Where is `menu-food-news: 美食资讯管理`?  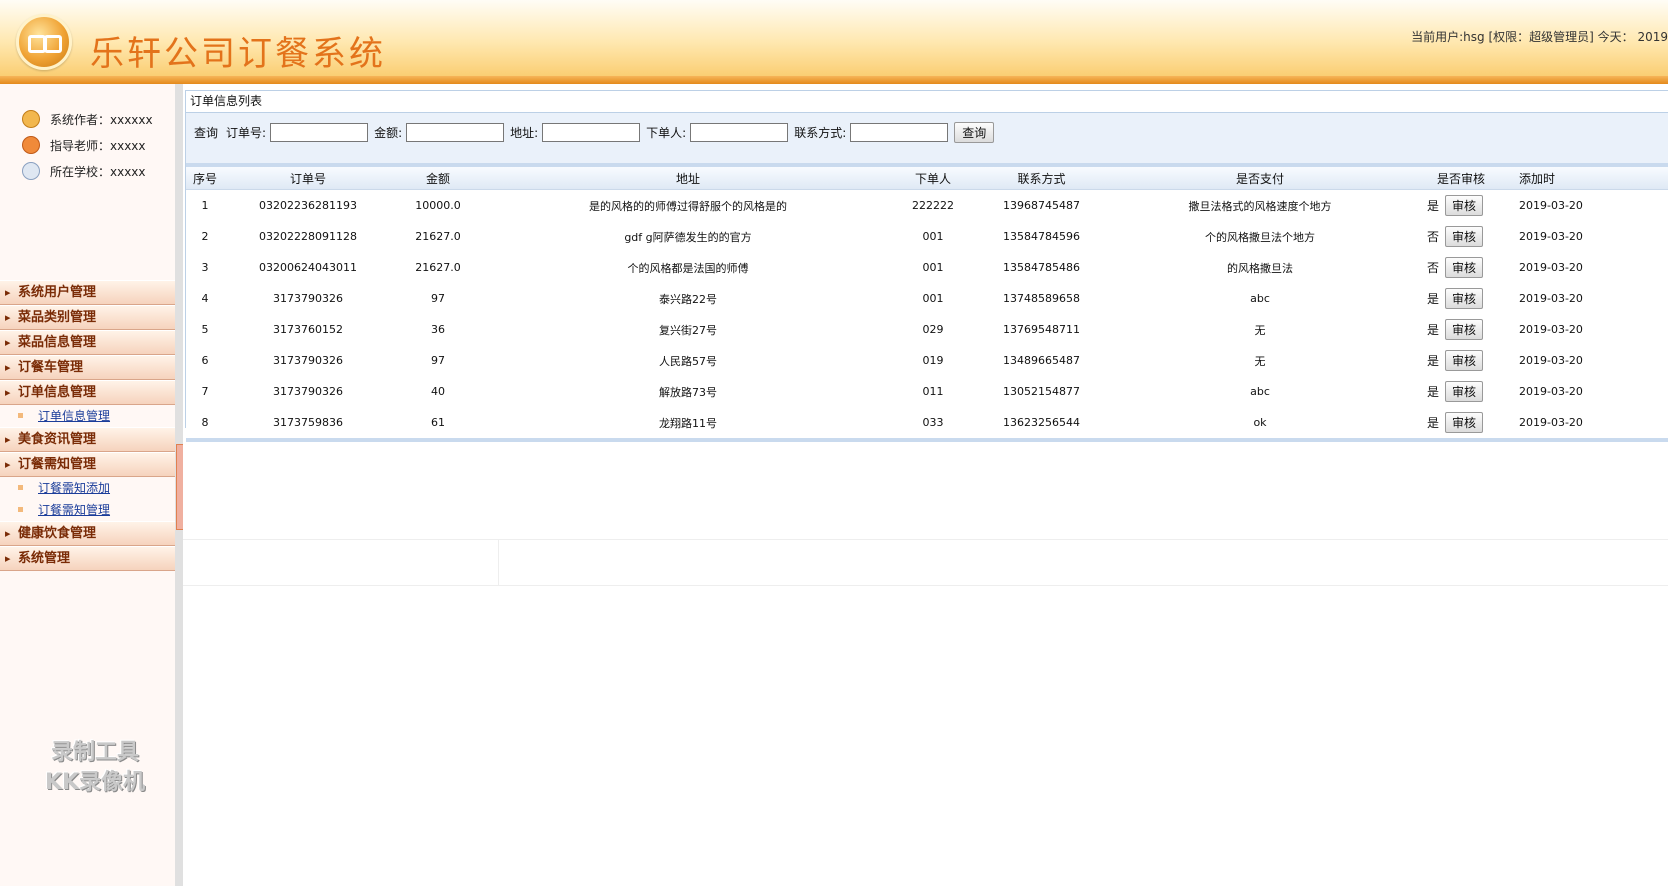 menu-food-news: 美食资讯管理 is located at coordinates (87, 439).